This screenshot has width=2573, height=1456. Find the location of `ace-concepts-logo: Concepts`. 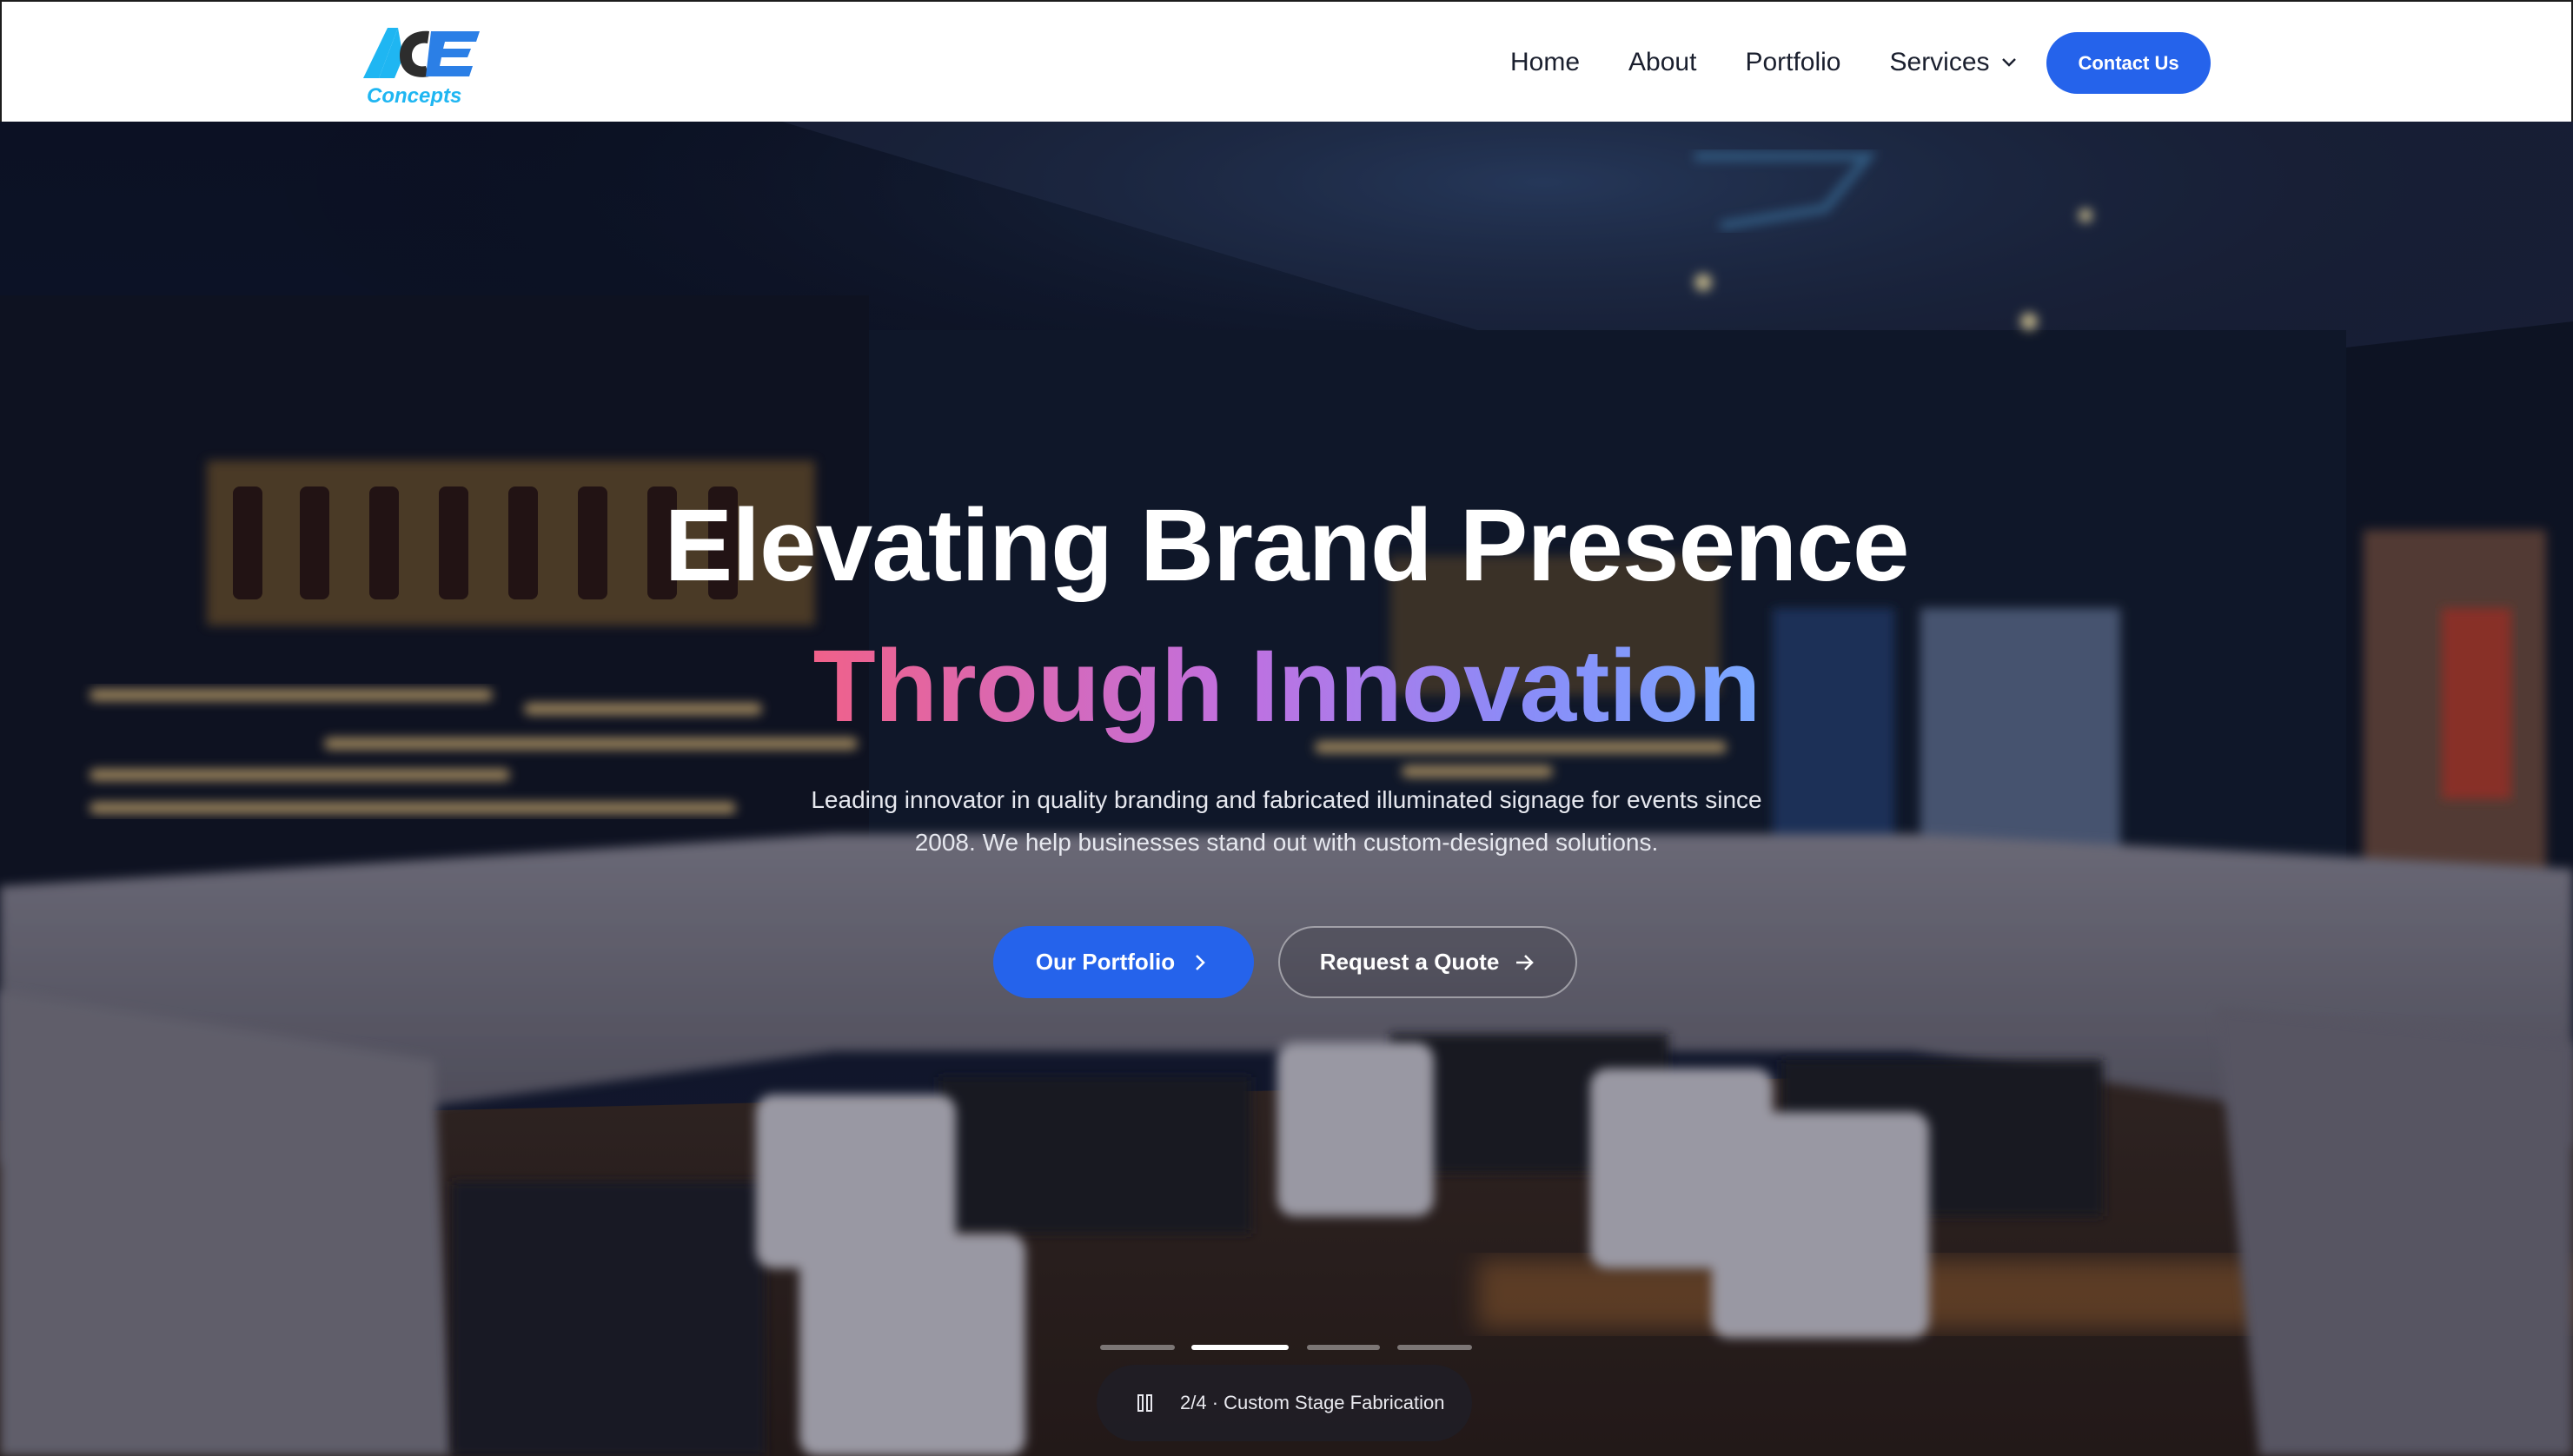

ace-concepts-logo: Concepts is located at coordinates (422, 64).